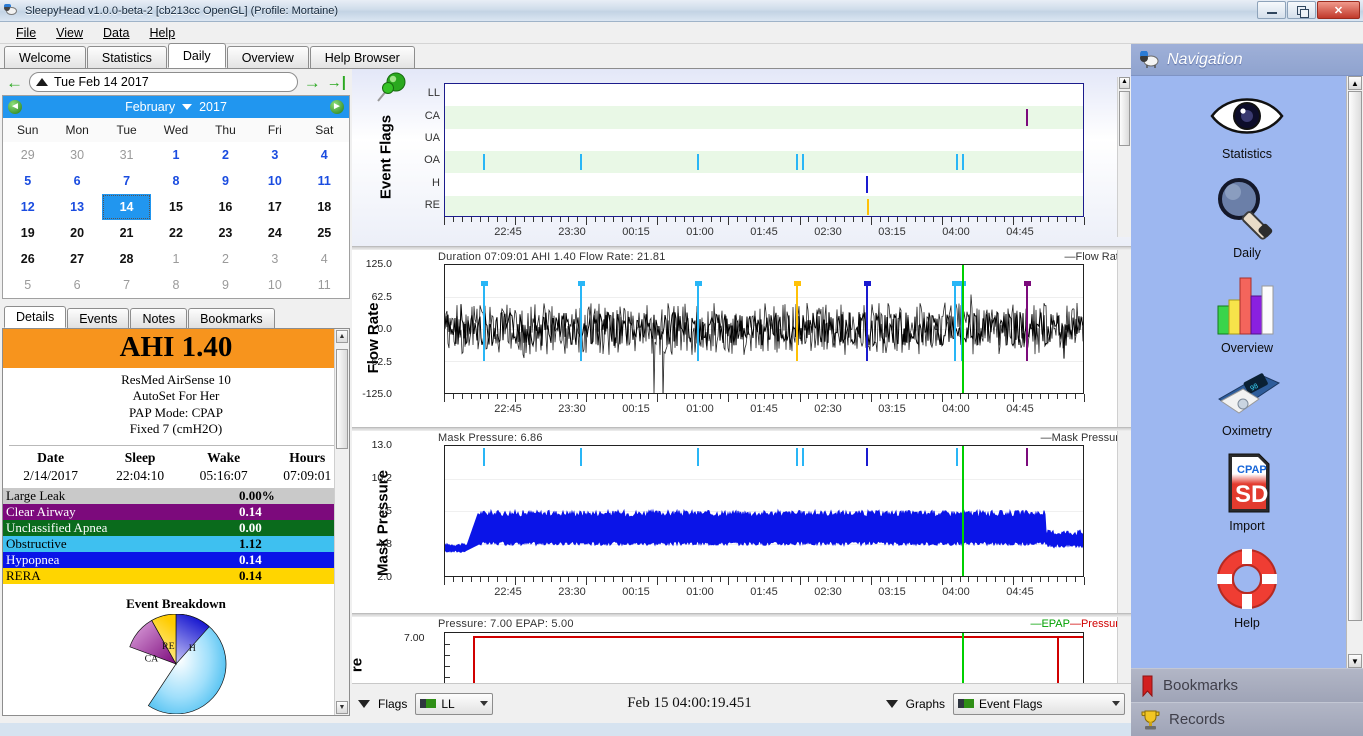  What do you see at coordinates (126, 207) in the screenshot?
I see `calendar-day: 14` at bounding box center [126, 207].